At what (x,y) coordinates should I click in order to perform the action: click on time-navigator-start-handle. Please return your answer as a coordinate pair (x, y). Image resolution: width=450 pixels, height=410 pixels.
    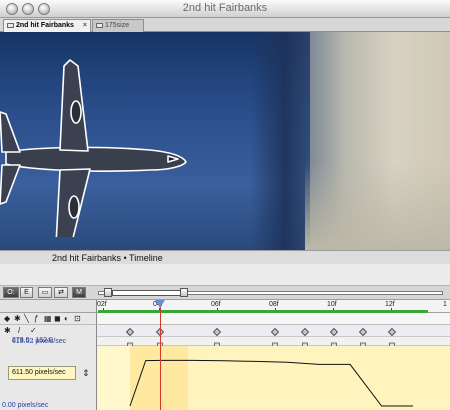
    Looking at the image, I should click on (108, 292).